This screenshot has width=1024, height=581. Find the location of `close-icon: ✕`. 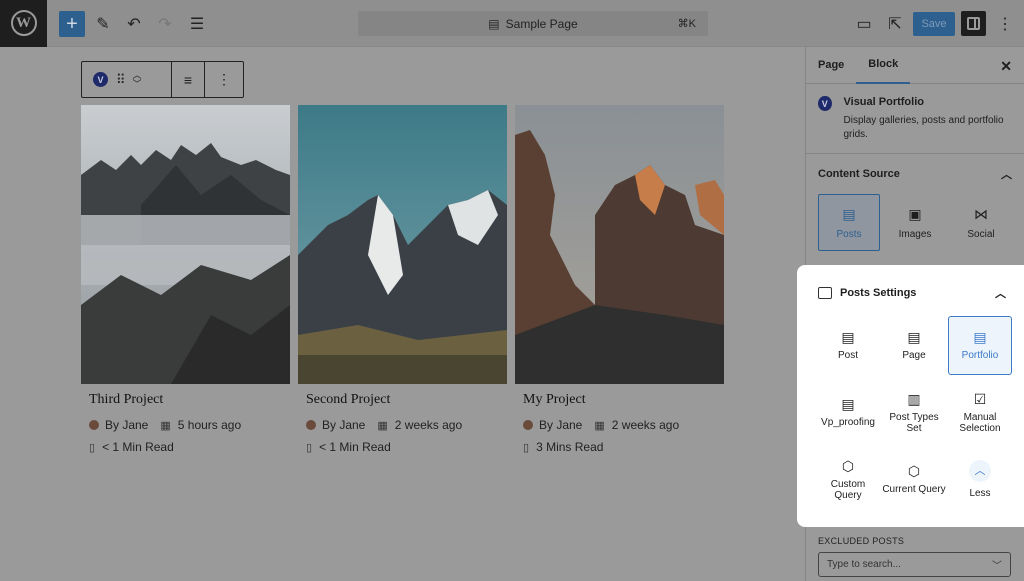

close-icon: ✕ is located at coordinates (1006, 66).